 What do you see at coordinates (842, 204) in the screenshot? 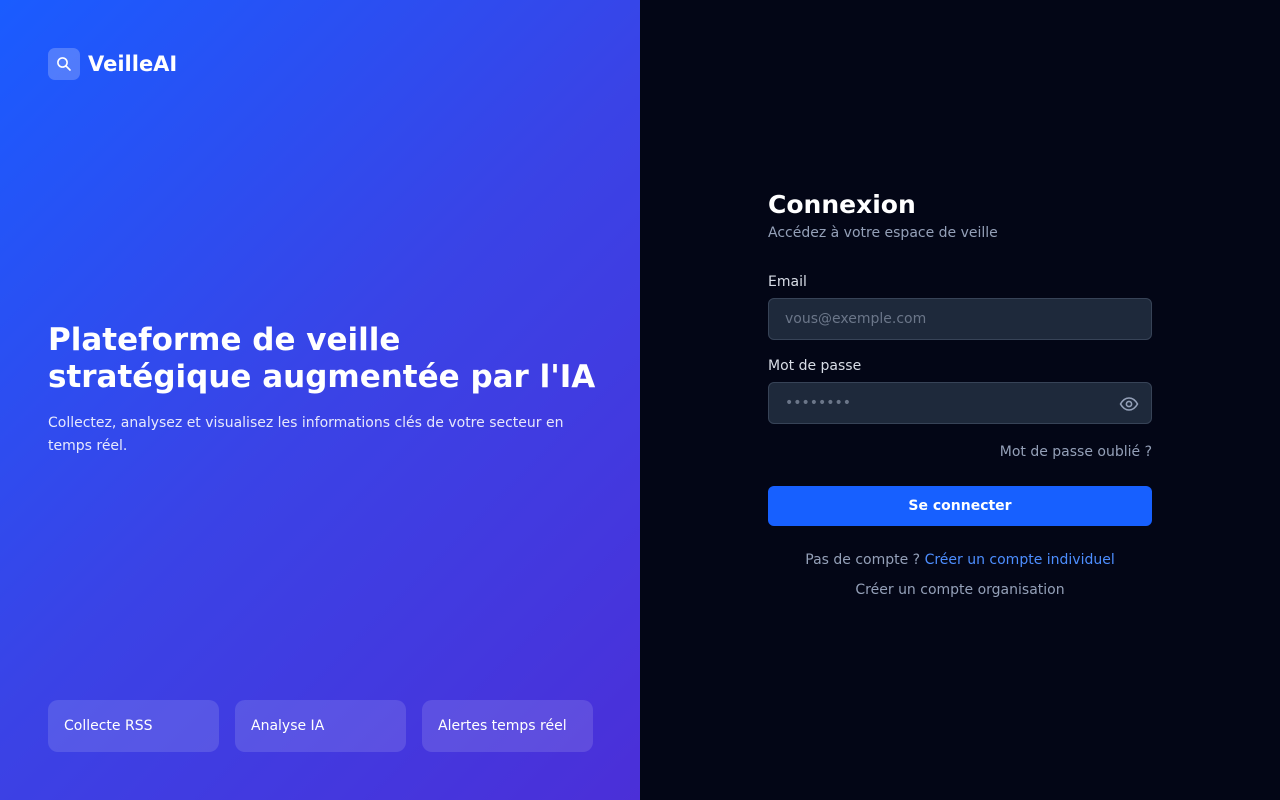
I see `login-title: Connexion` at bounding box center [842, 204].